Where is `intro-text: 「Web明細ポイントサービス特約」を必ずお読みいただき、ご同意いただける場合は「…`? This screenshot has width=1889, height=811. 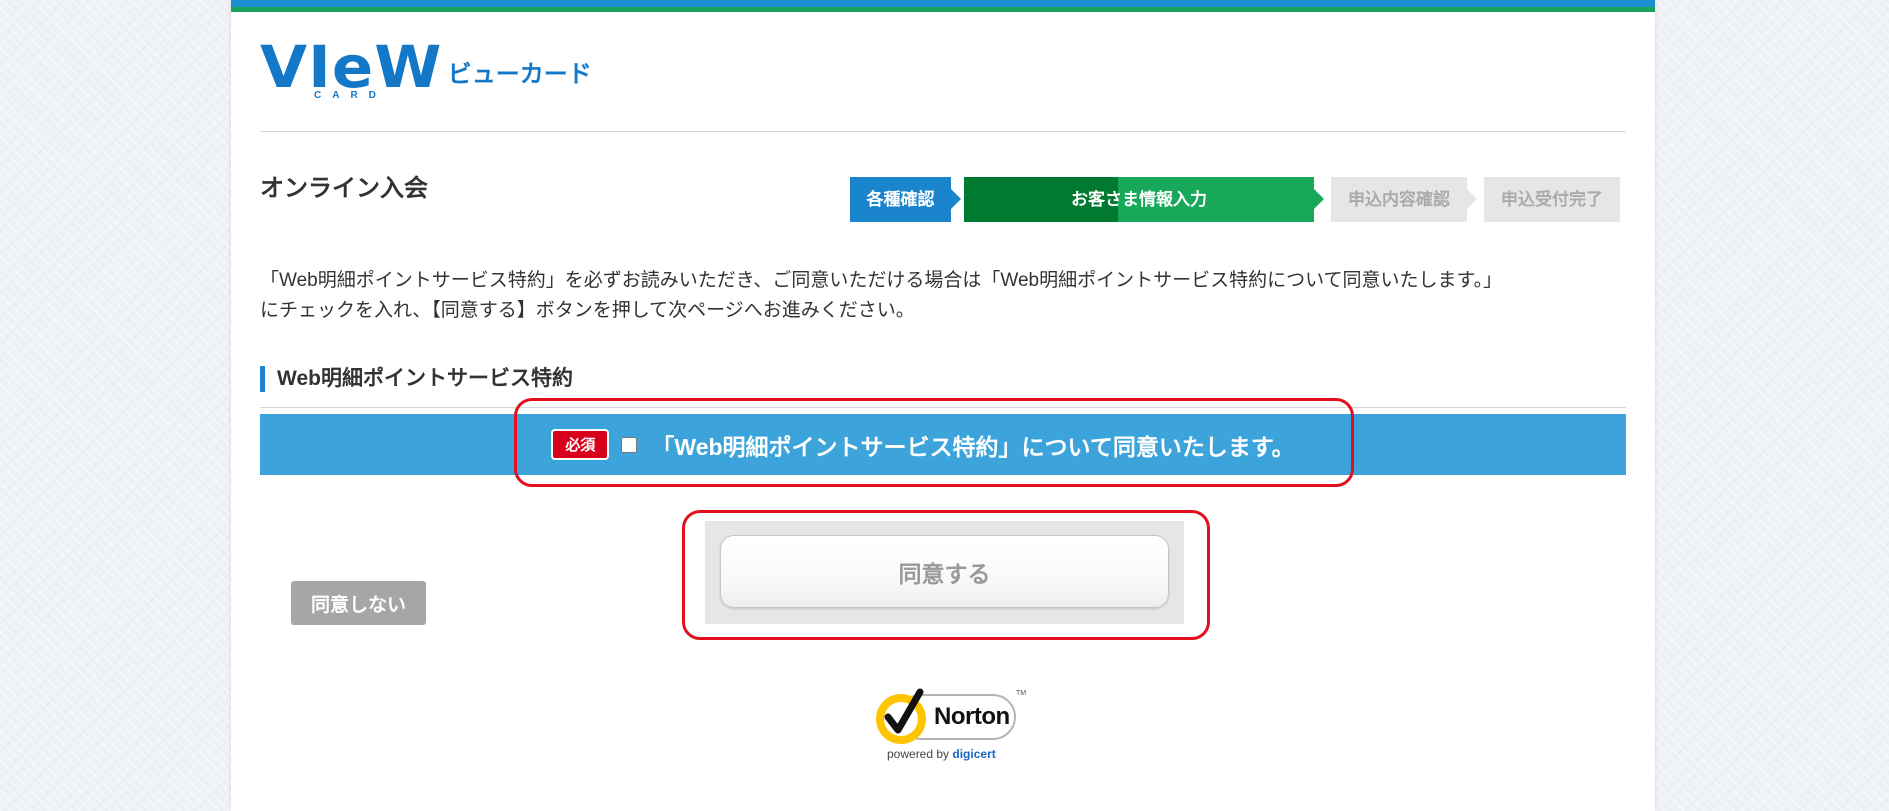 intro-text: 「Web明細ポイントサービス特約」を必ずお読みいただき、ご同意いただける場合は「… is located at coordinates (945, 296).